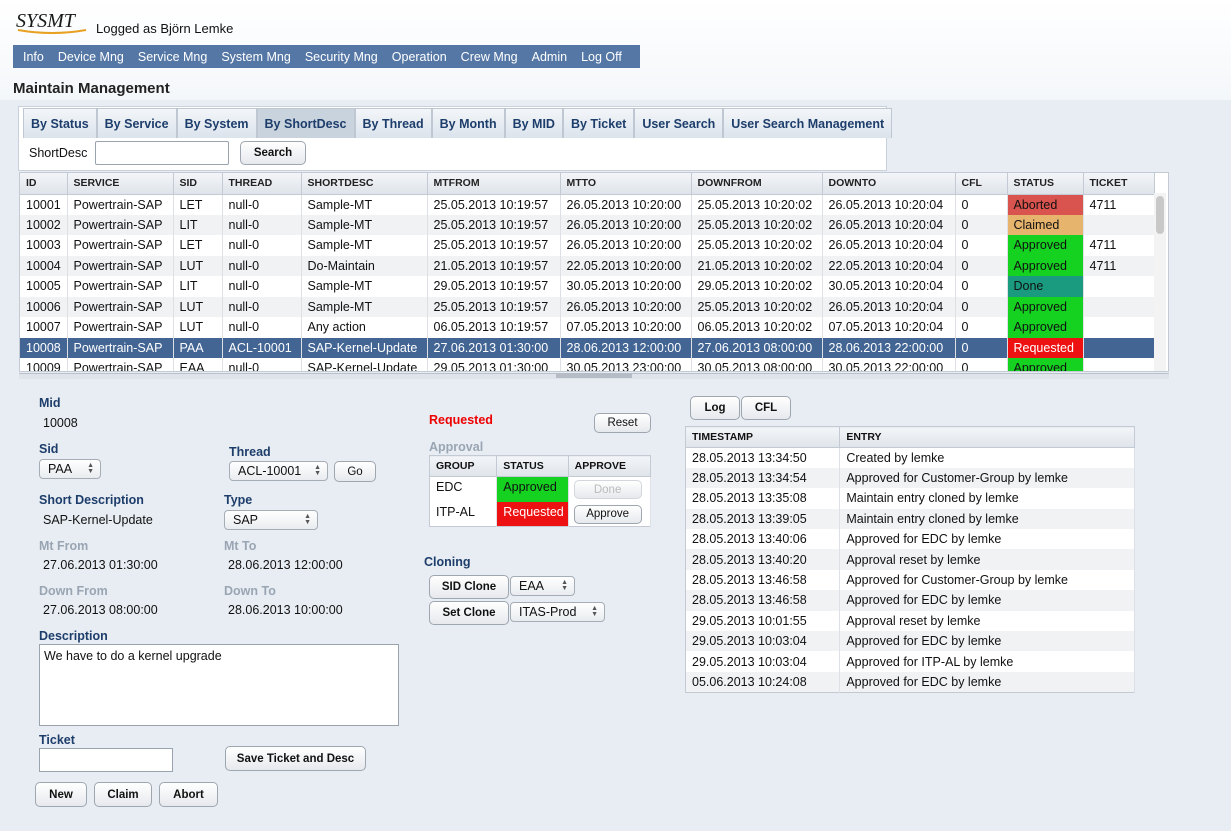 The height and width of the screenshot is (831, 1231). Describe the element at coordinates (273, 153) in the screenshot. I see `search-button: Search` at that location.